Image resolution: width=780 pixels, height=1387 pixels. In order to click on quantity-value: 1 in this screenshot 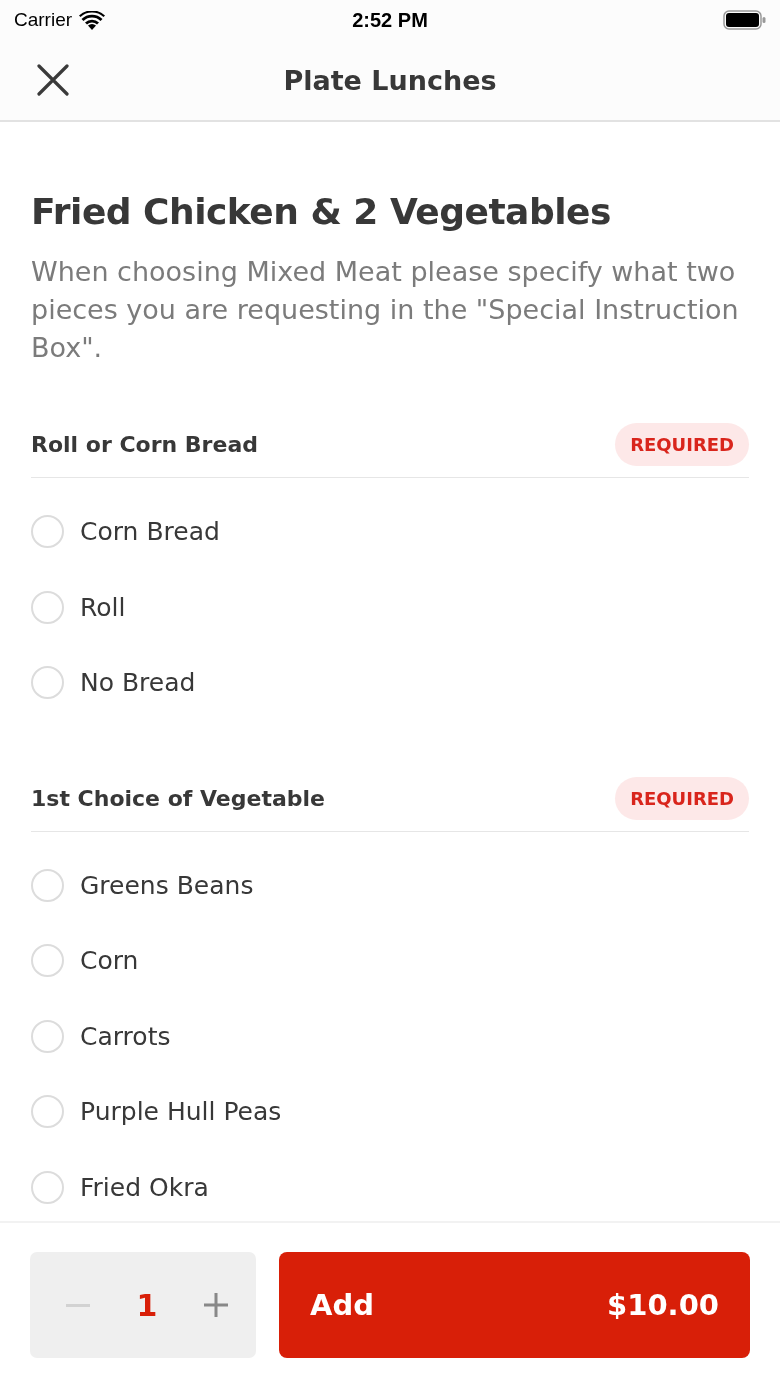, I will do `click(147, 1305)`.